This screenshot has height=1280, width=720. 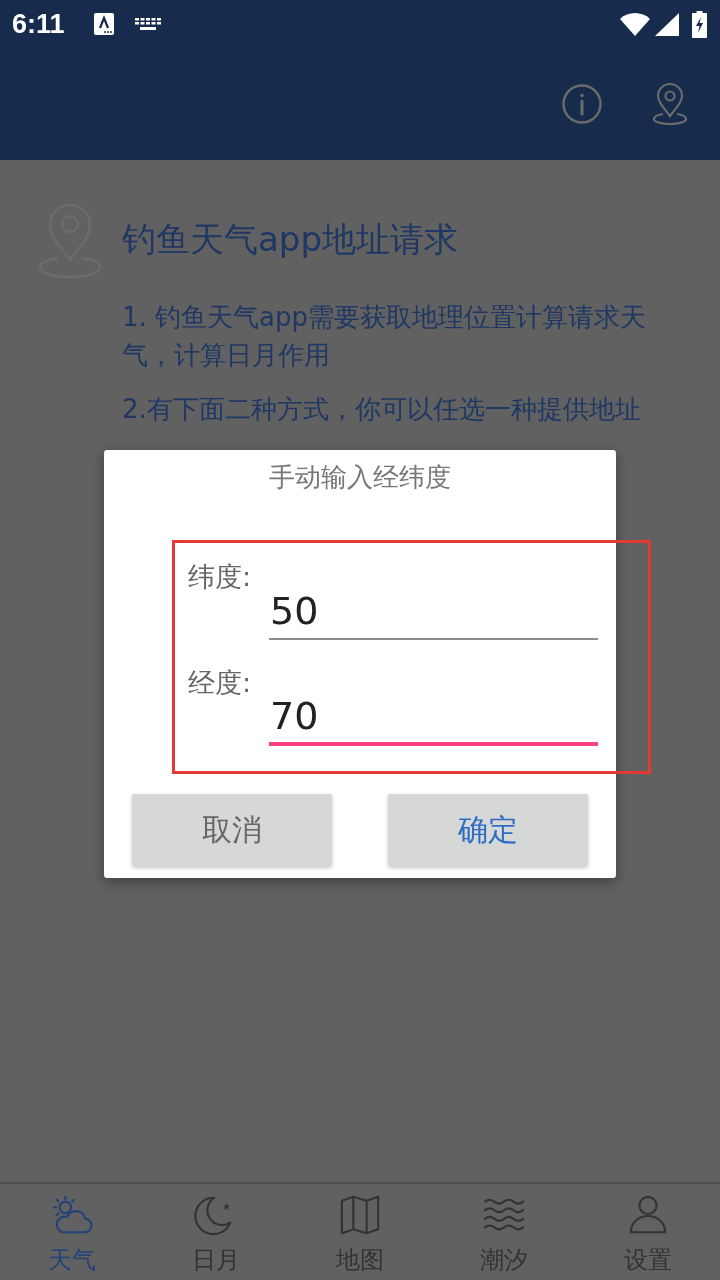 I want to click on field-label: 纬度:, so click(x=220, y=577).